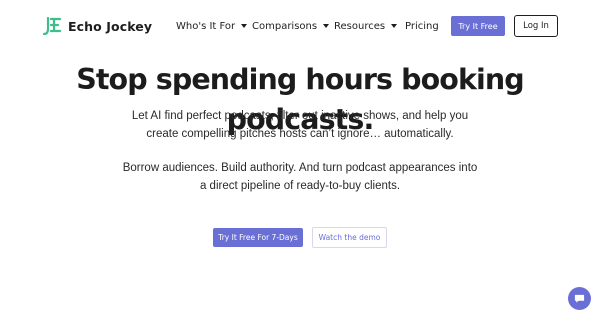 The height and width of the screenshot is (320, 600). I want to click on brand-name: Echo Jockey, so click(110, 26).